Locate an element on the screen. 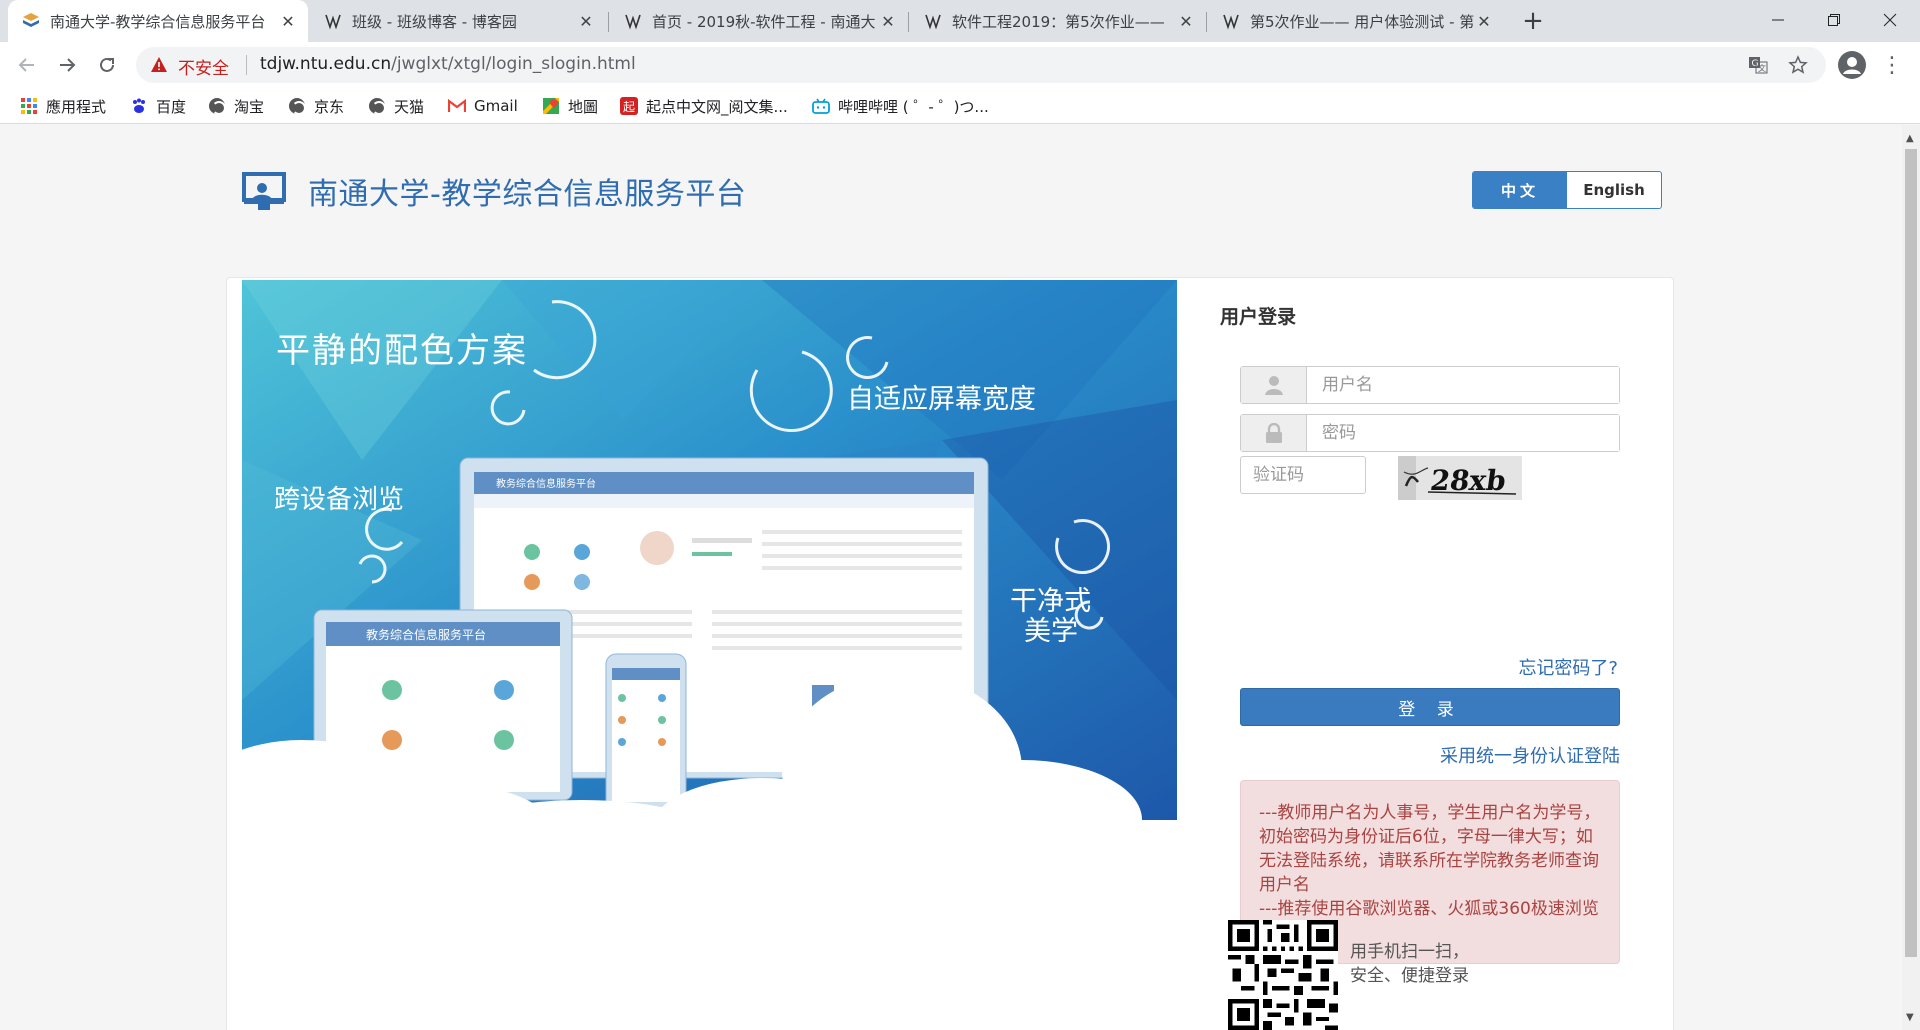 The width and height of the screenshot is (1920, 1030). qr-code-image is located at coordinates (1283, 975).